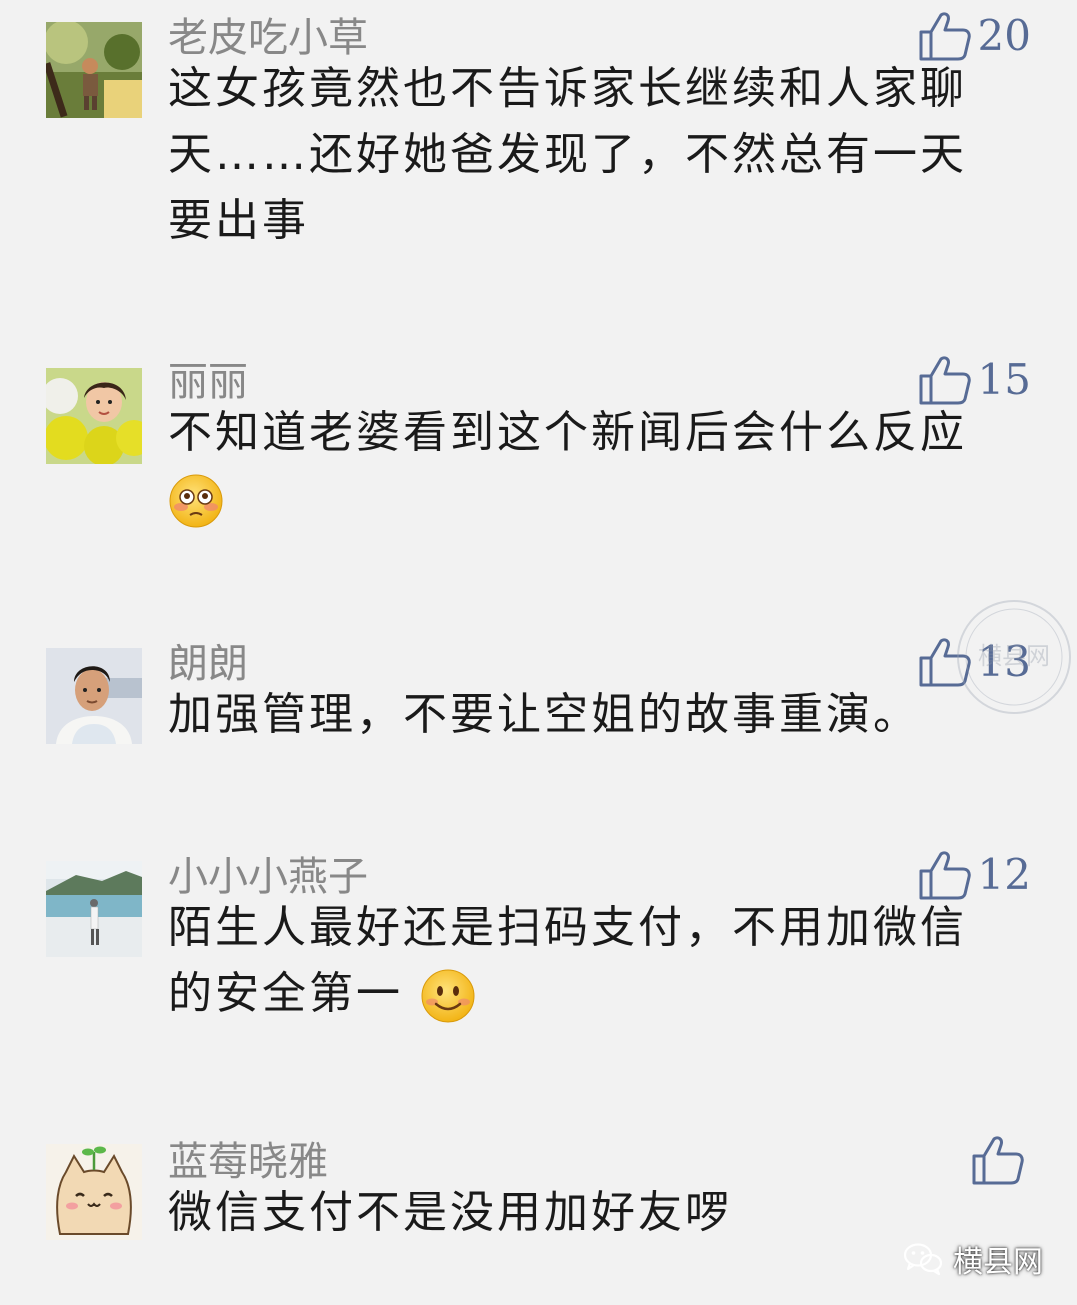 The height and width of the screenshot is (1305, 1077). I want to click on comment-line: 要出事, so click(238, 220).